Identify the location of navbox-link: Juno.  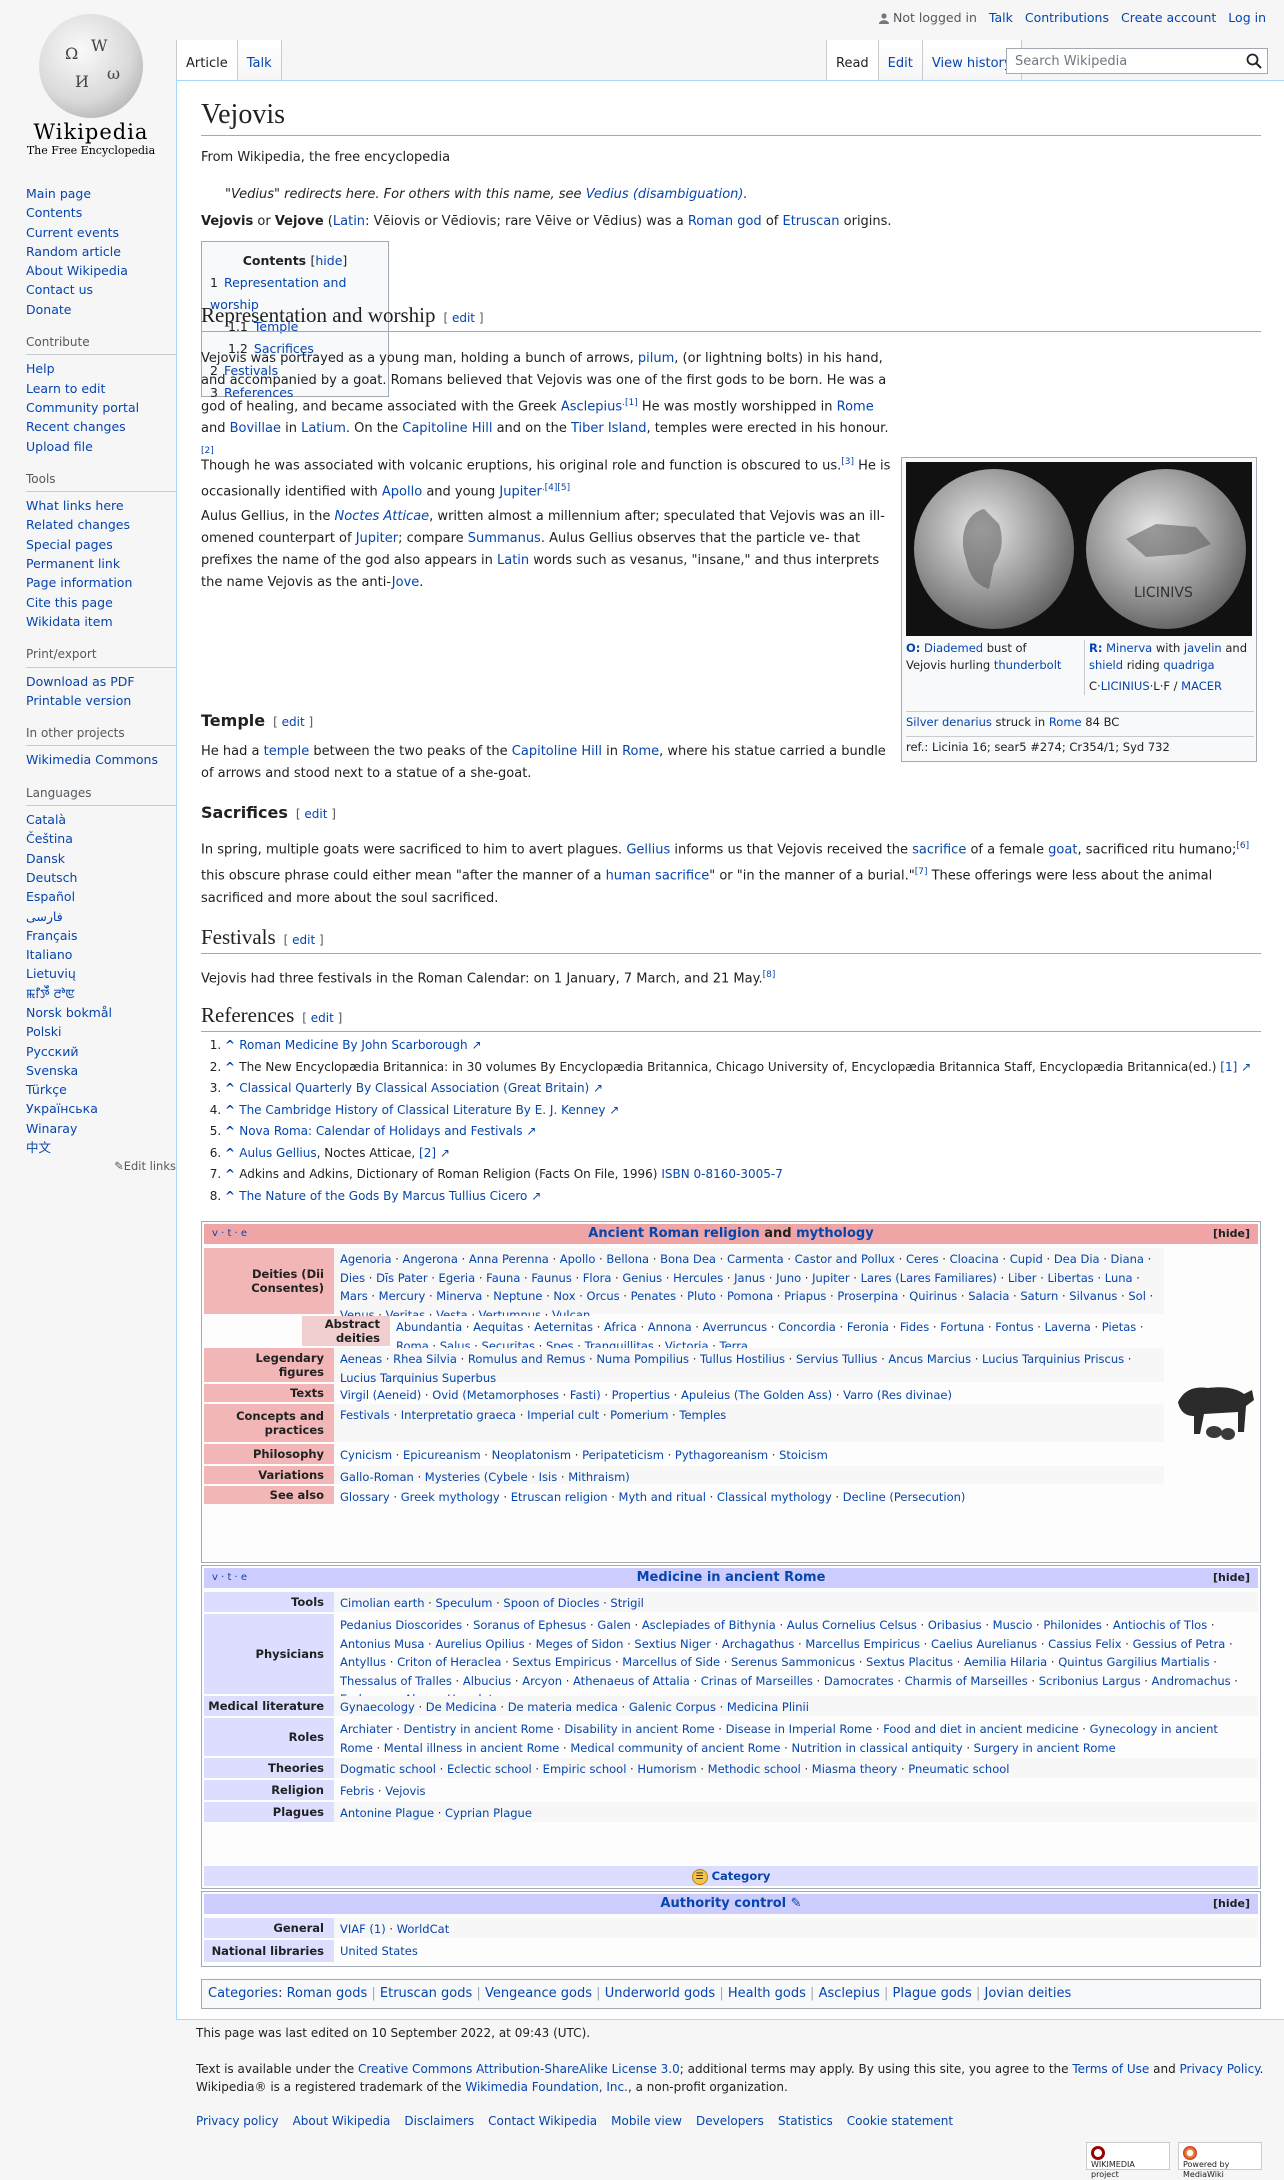
(788, 1278).